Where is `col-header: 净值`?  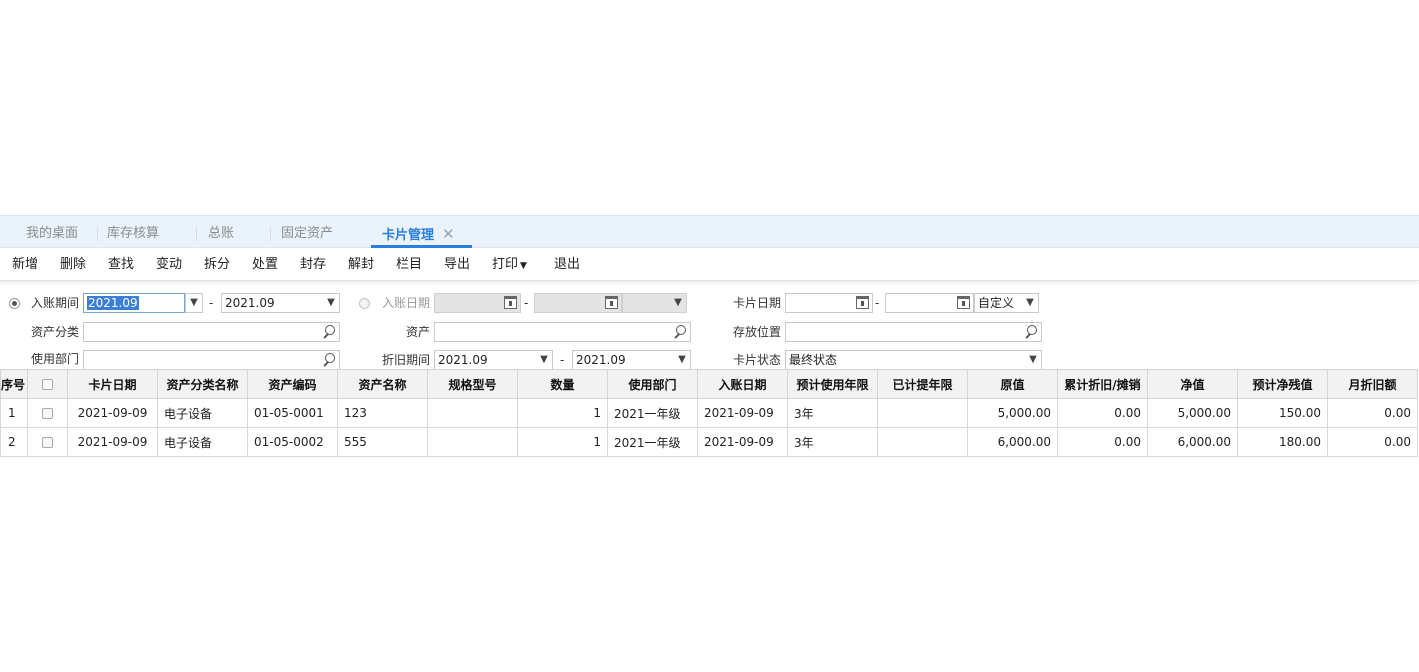 col-header: 净值 is located at coordinates (1192, 384).